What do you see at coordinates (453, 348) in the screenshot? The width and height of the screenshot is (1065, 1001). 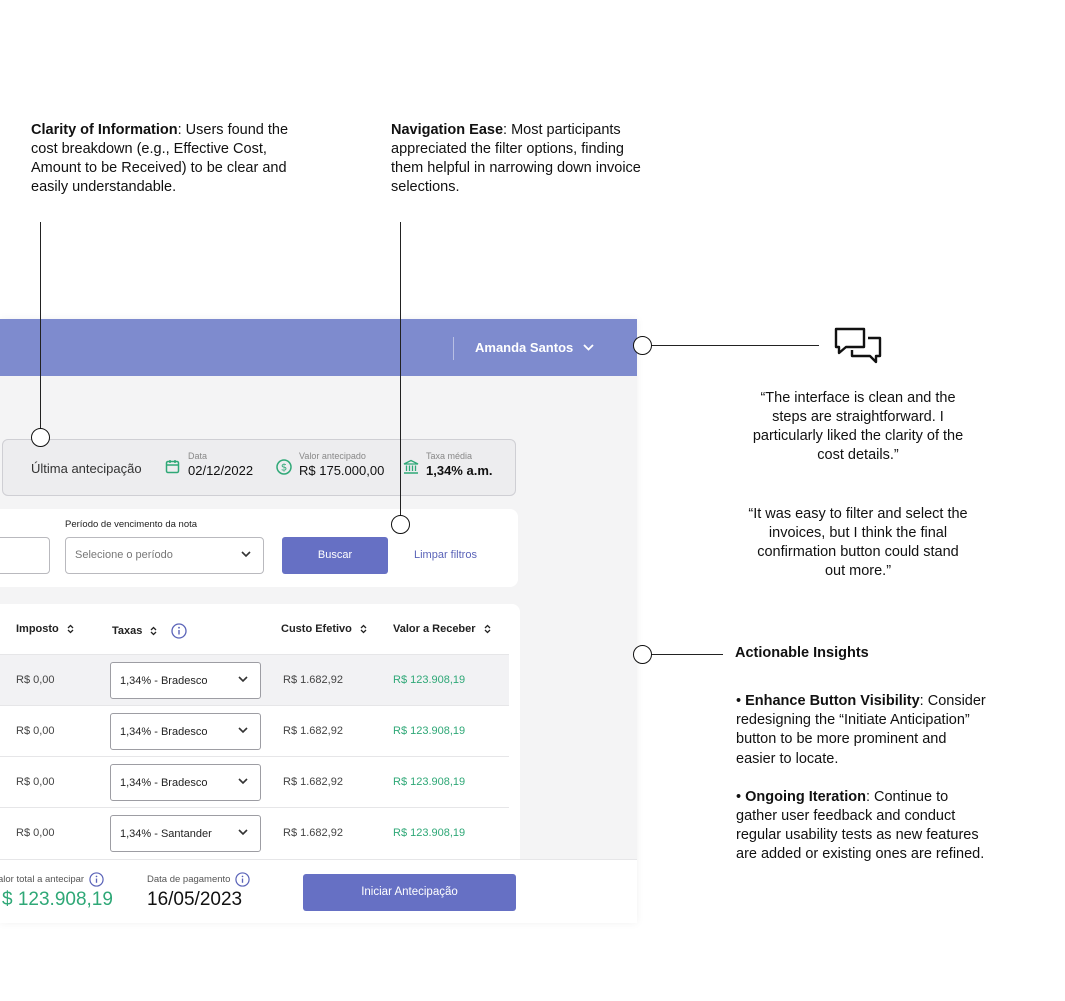 I see `topbar-divider` at bounding box center [453, 348].